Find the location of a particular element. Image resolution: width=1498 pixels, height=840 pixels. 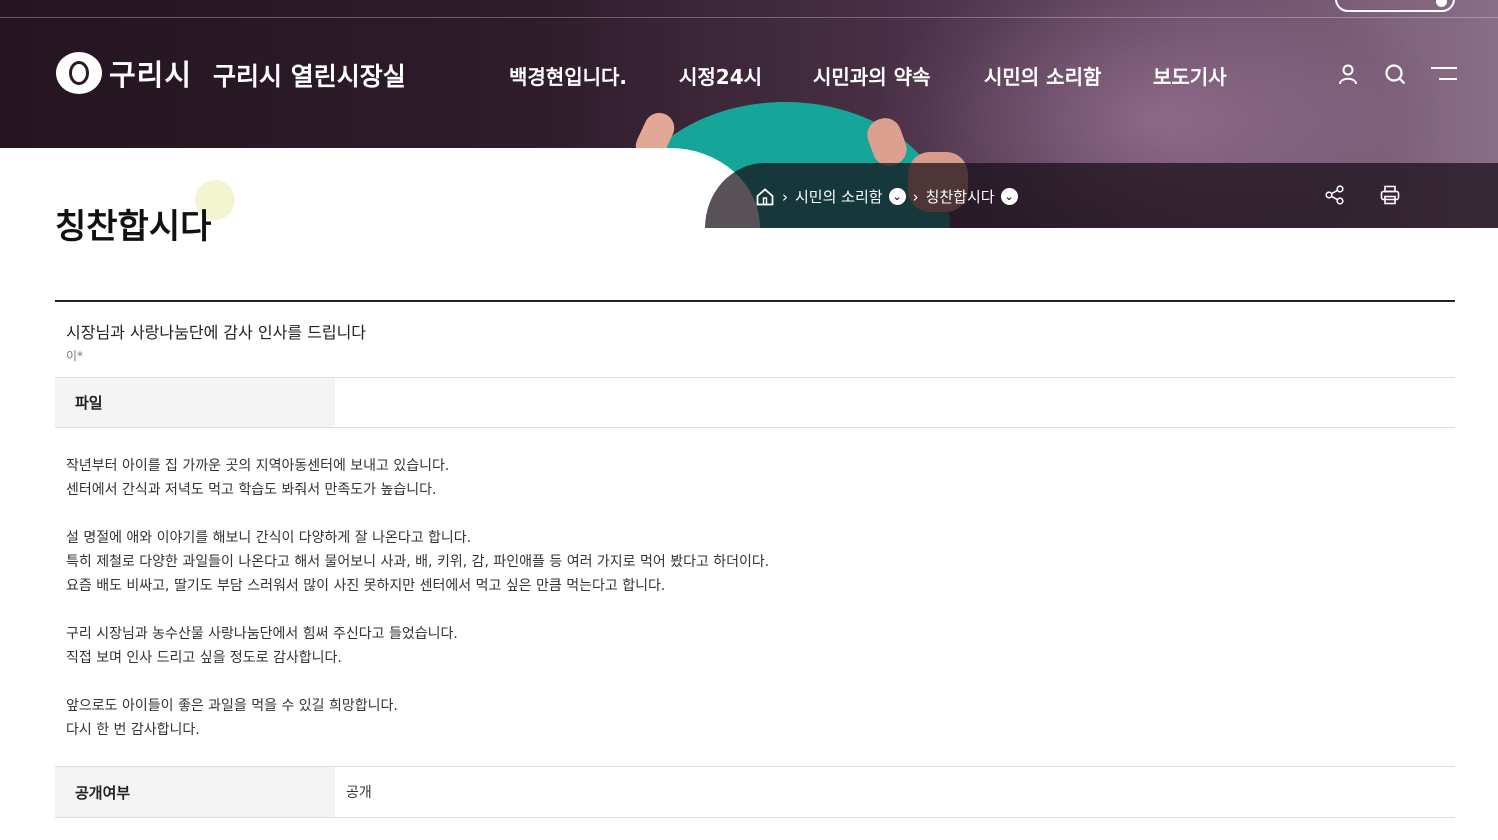

body-line: 센터에서 간식과 저녁도 먹고 학습도 봐줘서 만족도가 높습니다. is located at coordinates (251, 490).